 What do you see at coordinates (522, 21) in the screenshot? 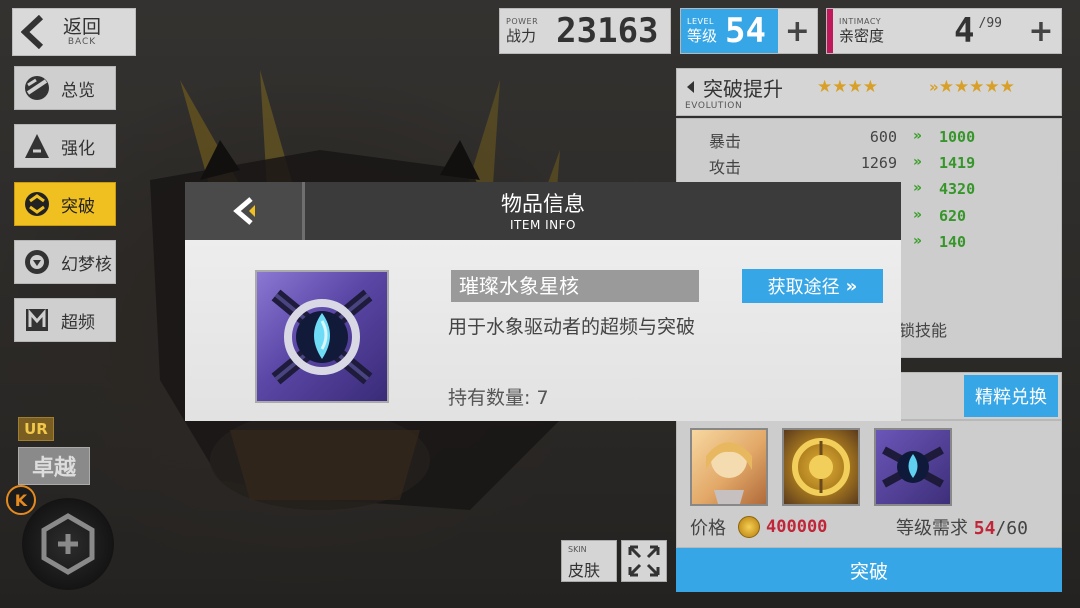
I see `power-en-label: POWER` at bounding box center [522, 21].